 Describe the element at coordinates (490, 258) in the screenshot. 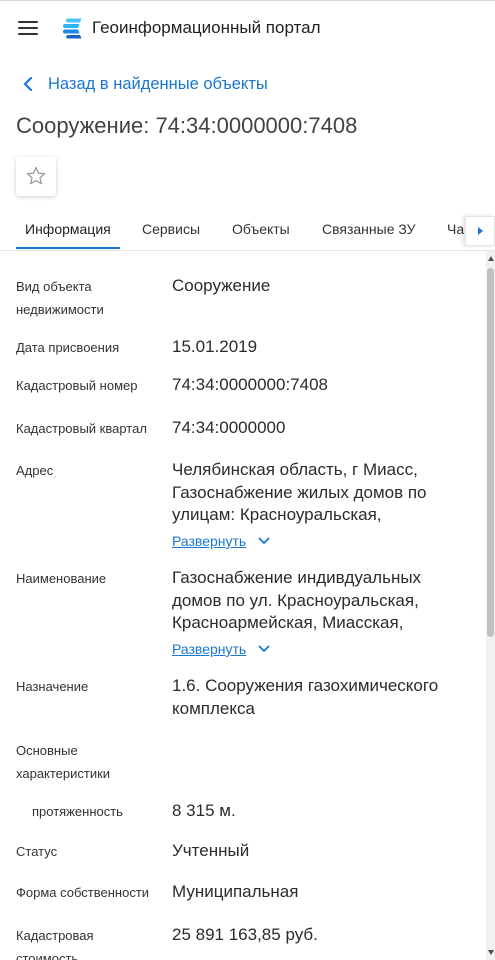

I see `triangle-up-icon` at that location.